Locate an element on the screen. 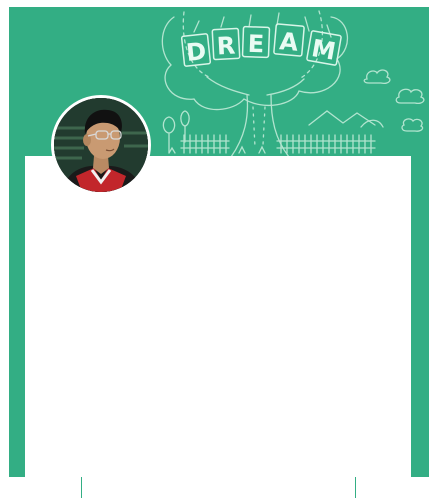  avatar-photo-icon is located at coordinates (101, 145).